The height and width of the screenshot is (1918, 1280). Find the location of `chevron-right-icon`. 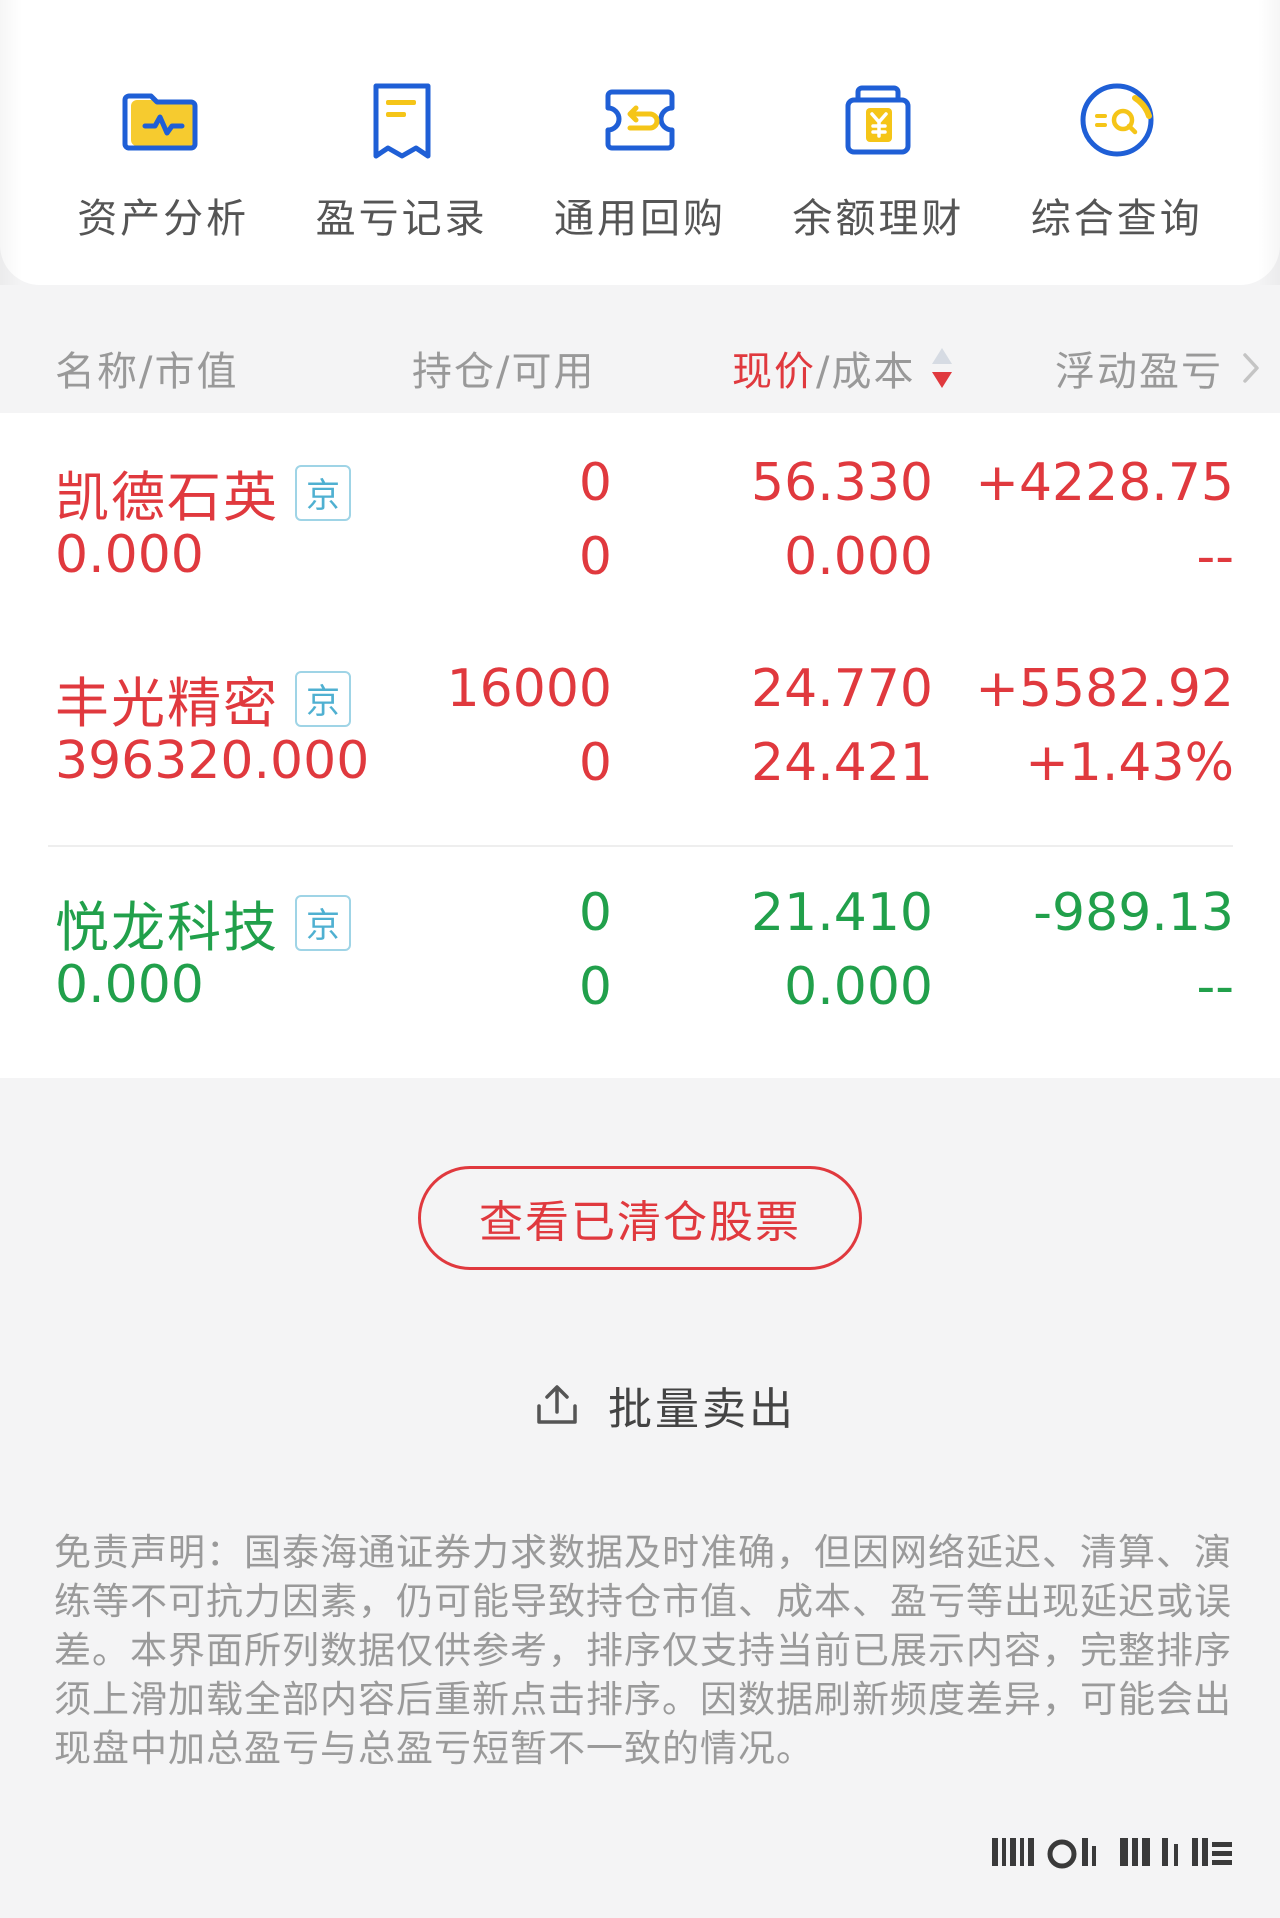

chevron-right-icon is located at coordinates (1251, 368).